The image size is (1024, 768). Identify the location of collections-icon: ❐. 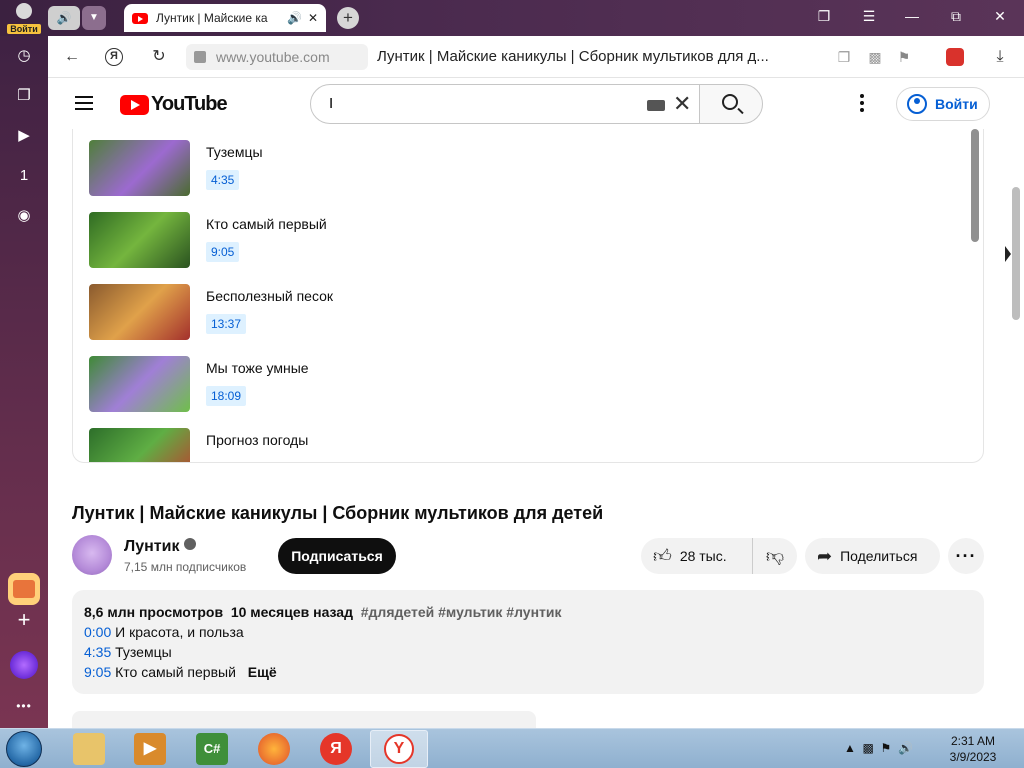
(24, 96).